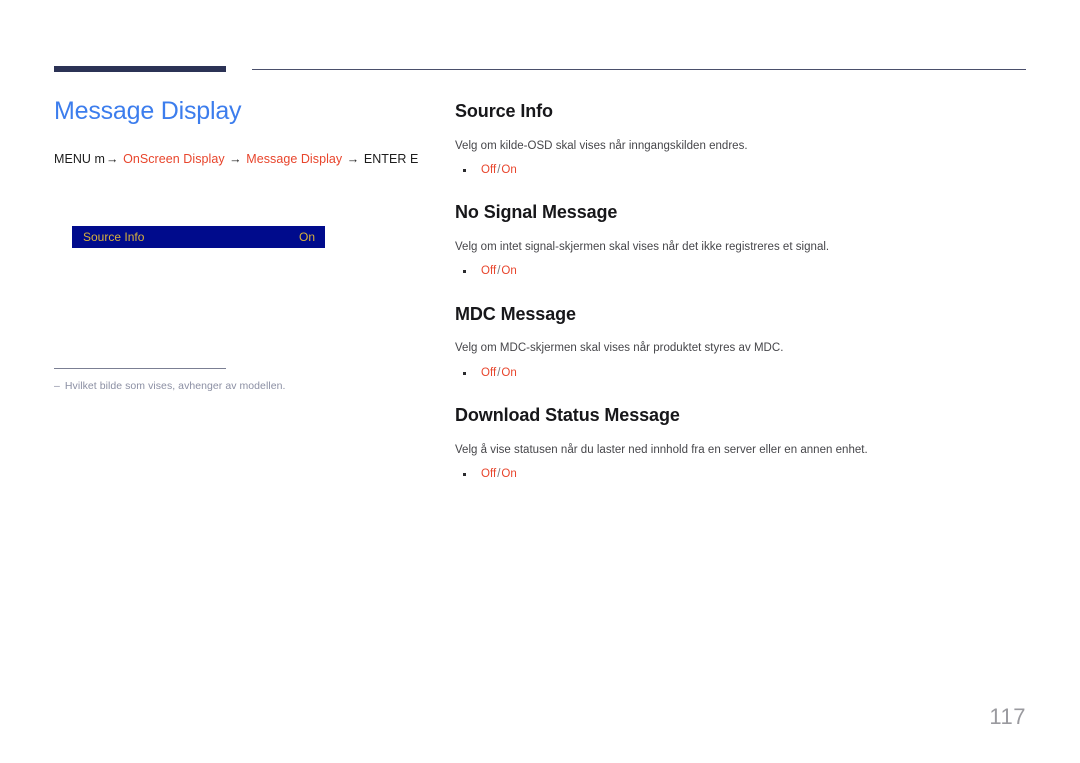 The image size is (1080, 763). Describe the element at coordinates (353, 159) in the screenshot. I see `breadcrumb-arrow-3: →` at that location.